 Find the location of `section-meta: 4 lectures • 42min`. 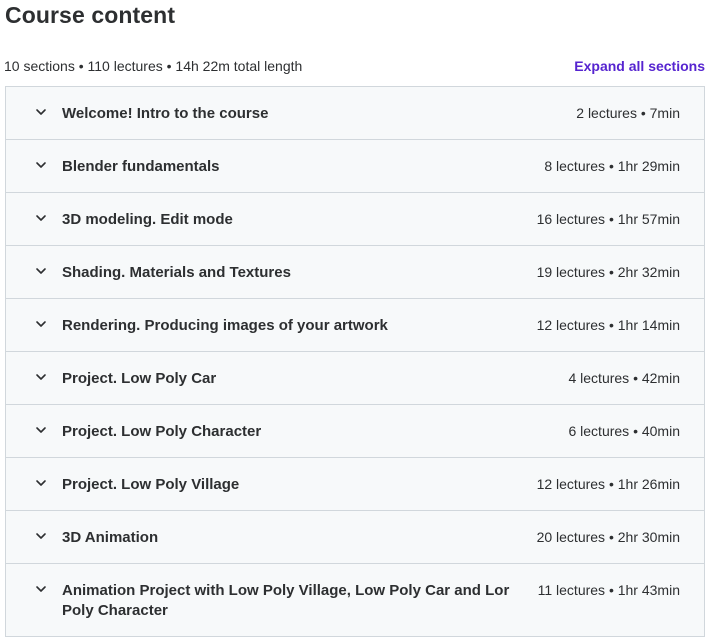

section-meta: 4 lectures • 42min is located at coordinates (624, 378).